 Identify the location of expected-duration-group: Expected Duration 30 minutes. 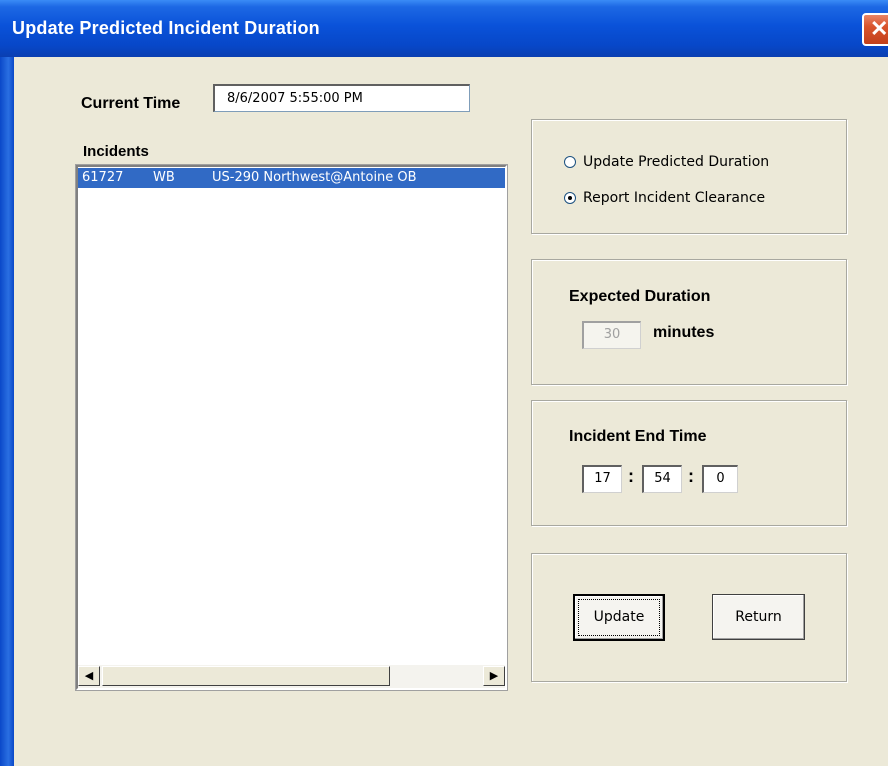
(689, 322).